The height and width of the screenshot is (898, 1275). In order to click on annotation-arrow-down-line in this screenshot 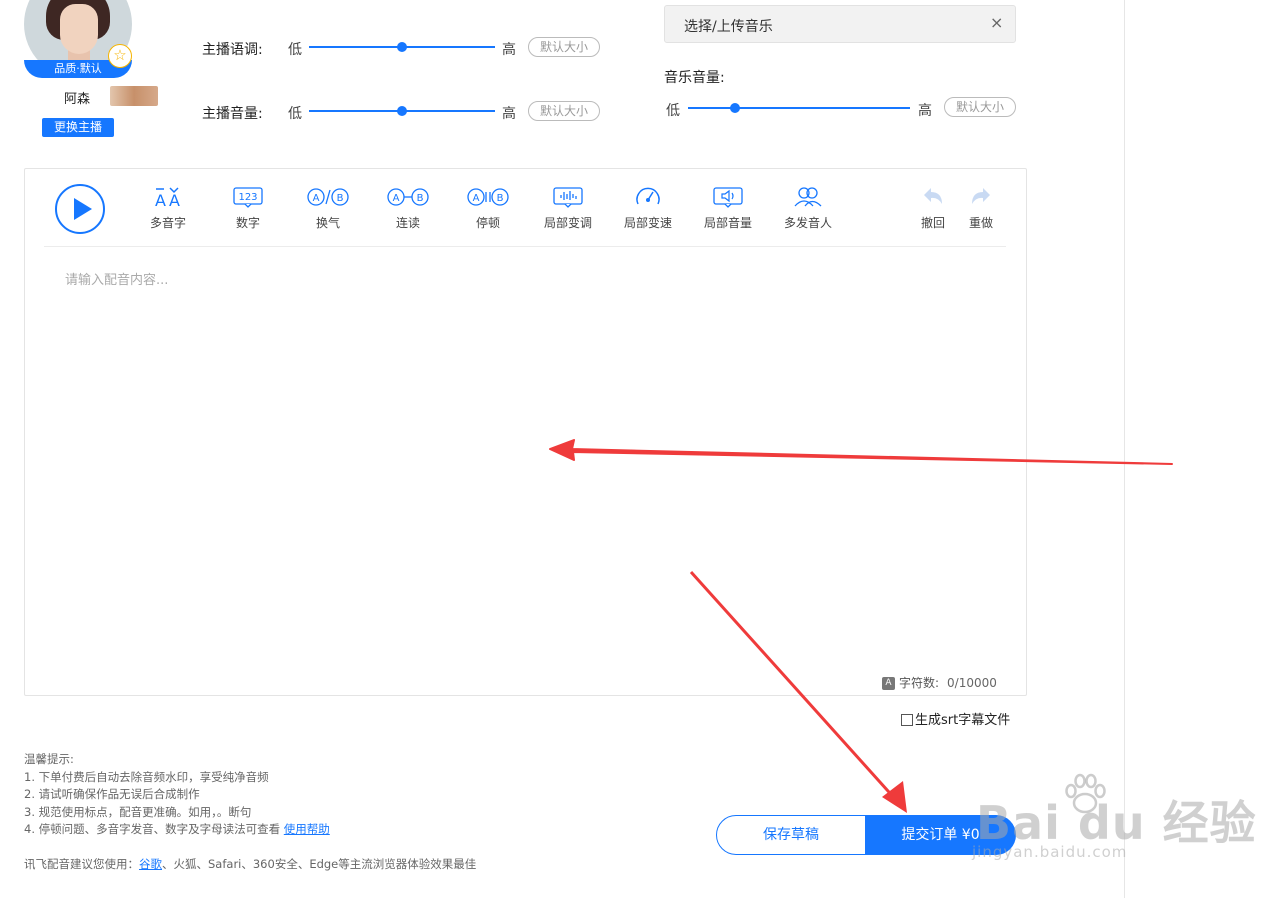, I will do `click(794, 686)`.